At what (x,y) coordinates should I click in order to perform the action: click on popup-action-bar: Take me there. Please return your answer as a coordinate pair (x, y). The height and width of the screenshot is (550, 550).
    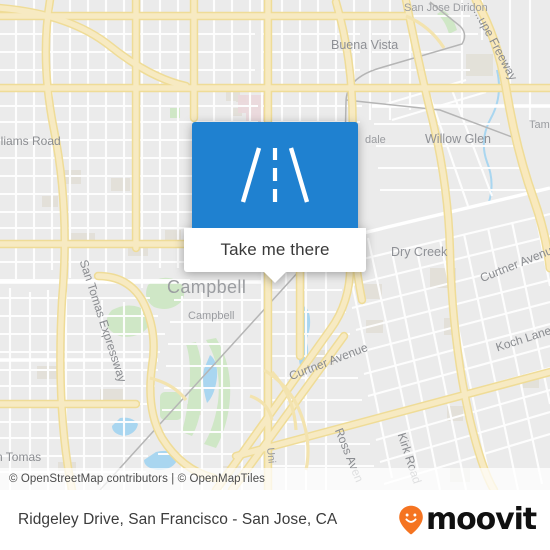
    Looking at the image, I should click on (275, 250).